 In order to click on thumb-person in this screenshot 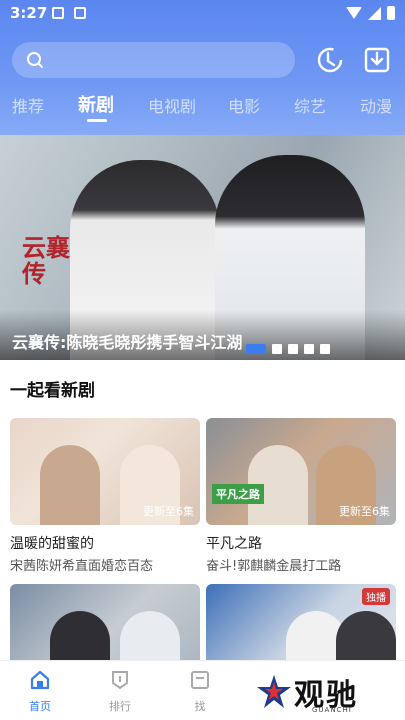, I will do `click(70, 485)`.